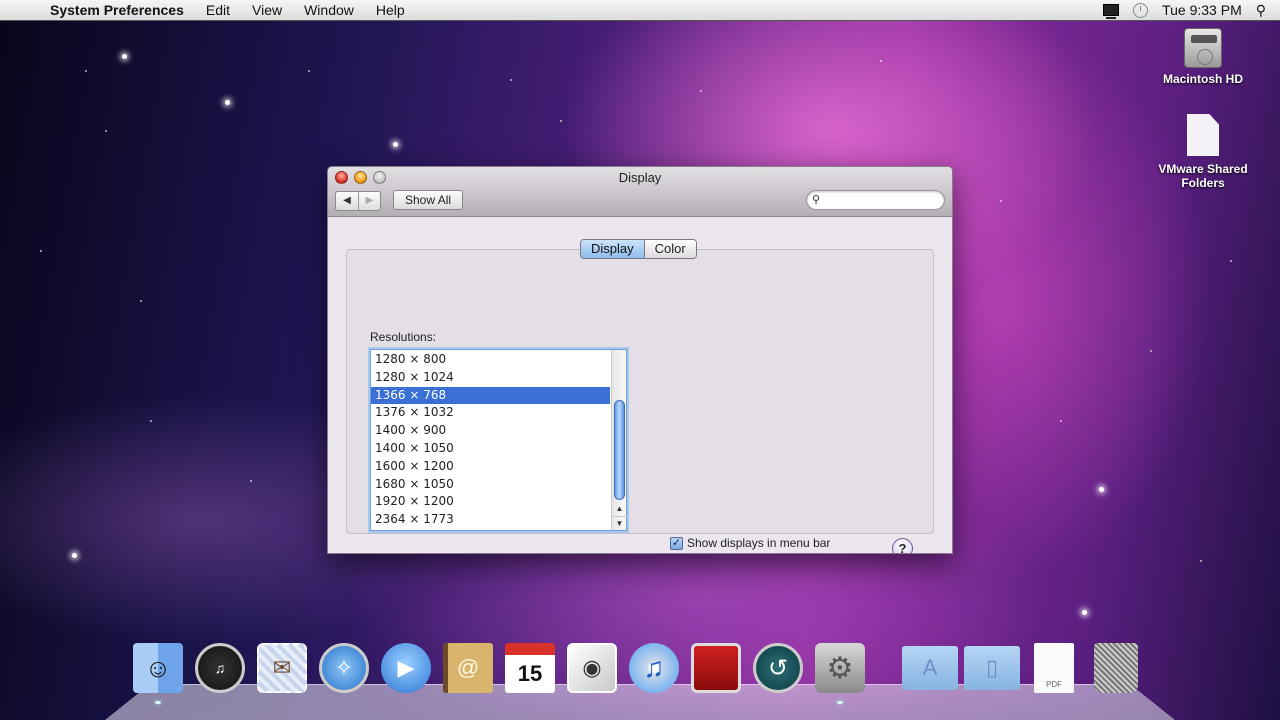 This screenshot has width=1280, height=720. Describe the element at coordinates (490, 502) in the screenshot. I see `resolution-item: 1920 × 1200` at that location.